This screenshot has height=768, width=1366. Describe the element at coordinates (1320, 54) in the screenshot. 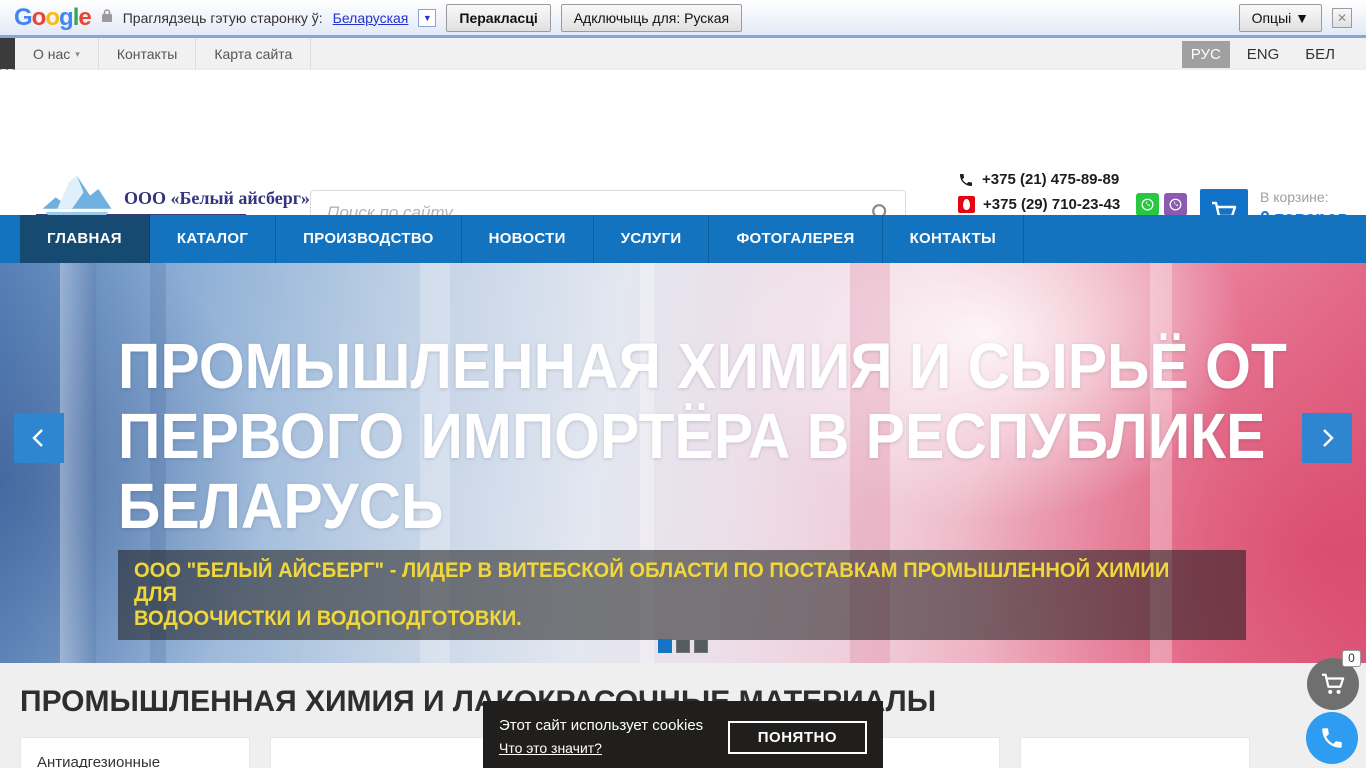

I see `lang-bel: БЕЛ` at that location.